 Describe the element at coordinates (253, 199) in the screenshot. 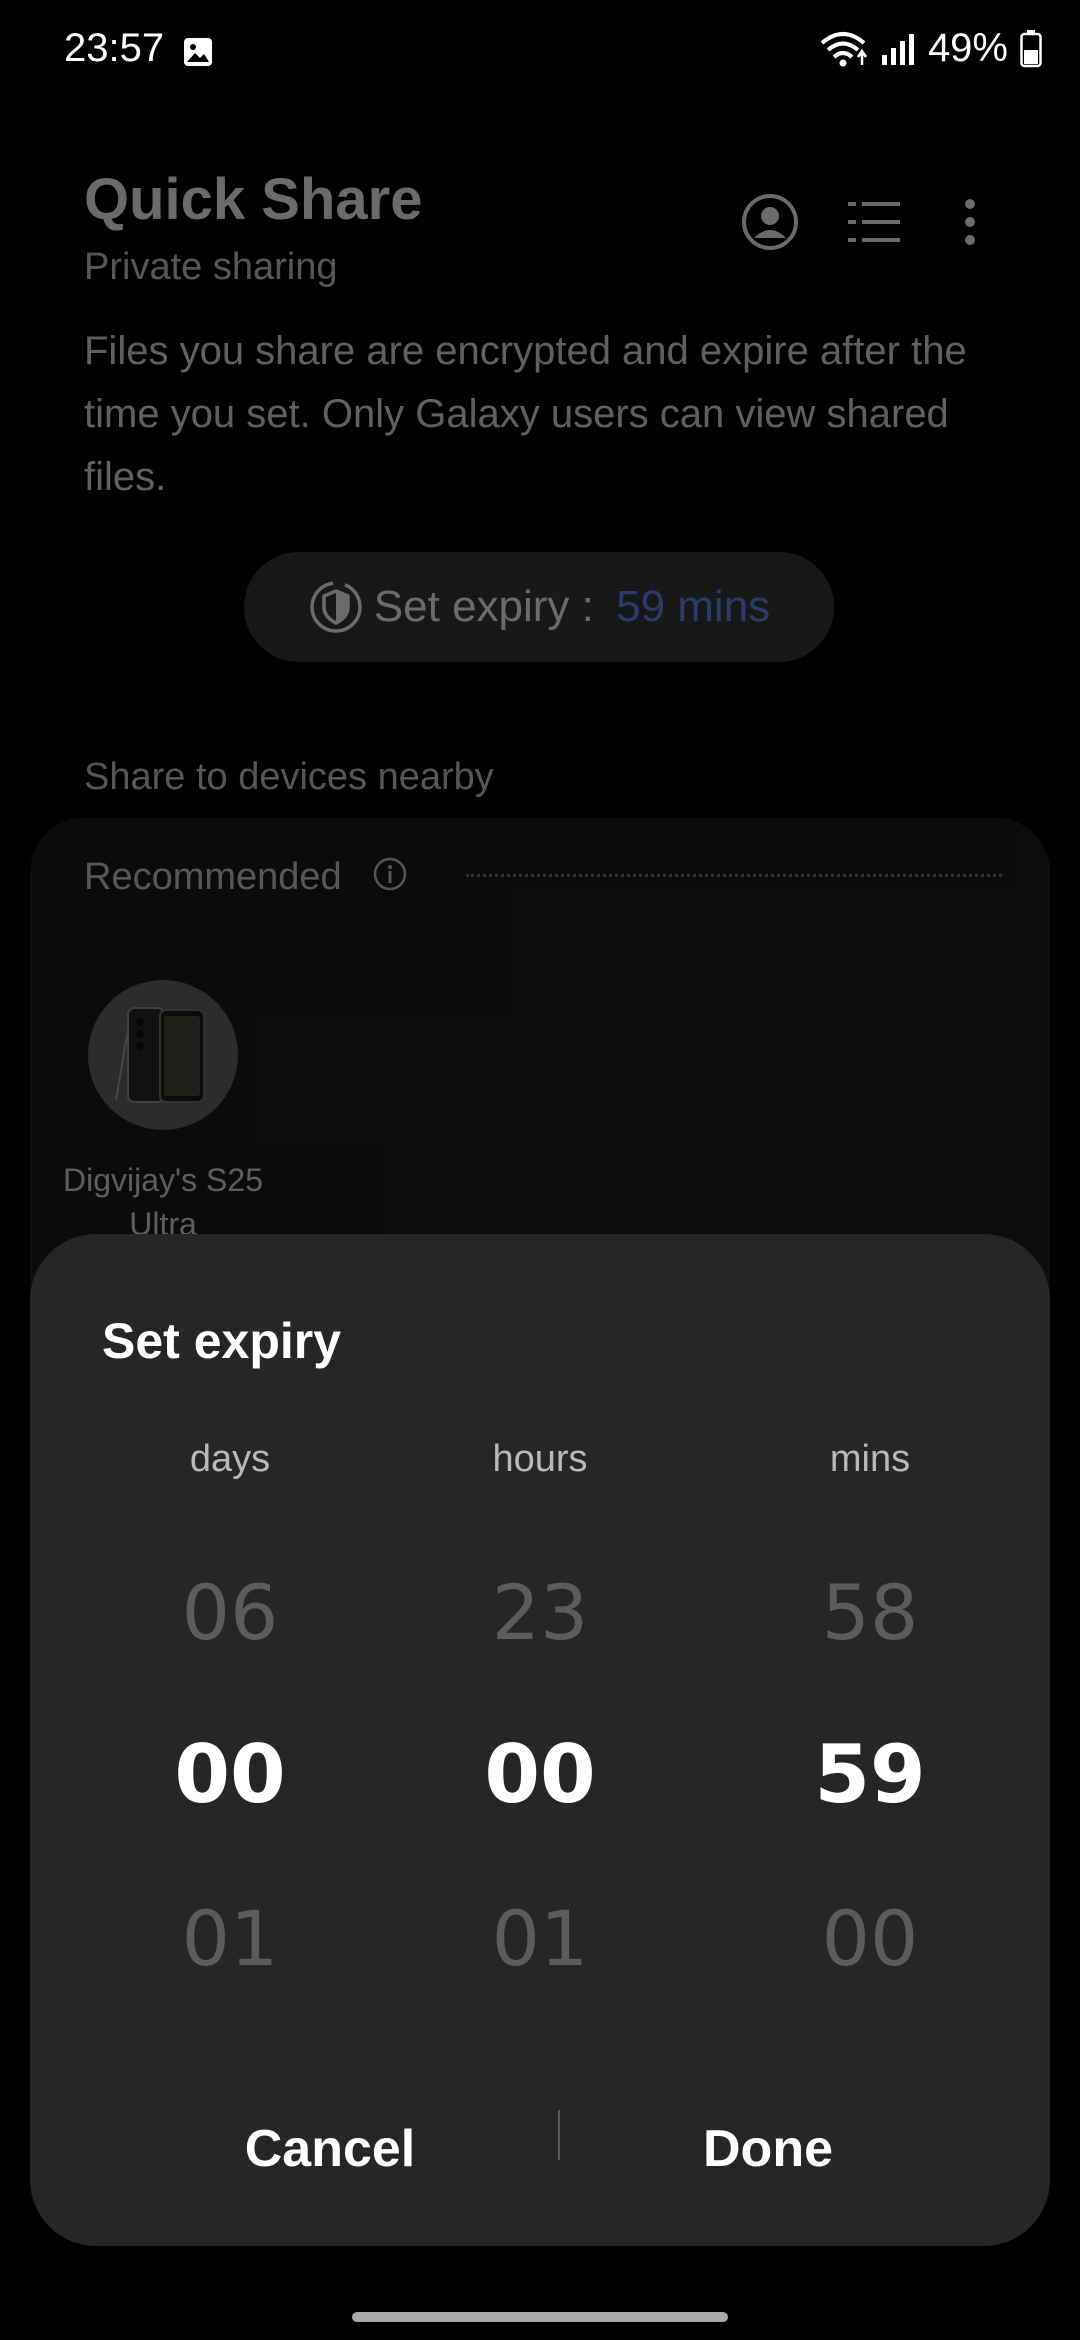

I see `page-title: Quick Share` at that location.